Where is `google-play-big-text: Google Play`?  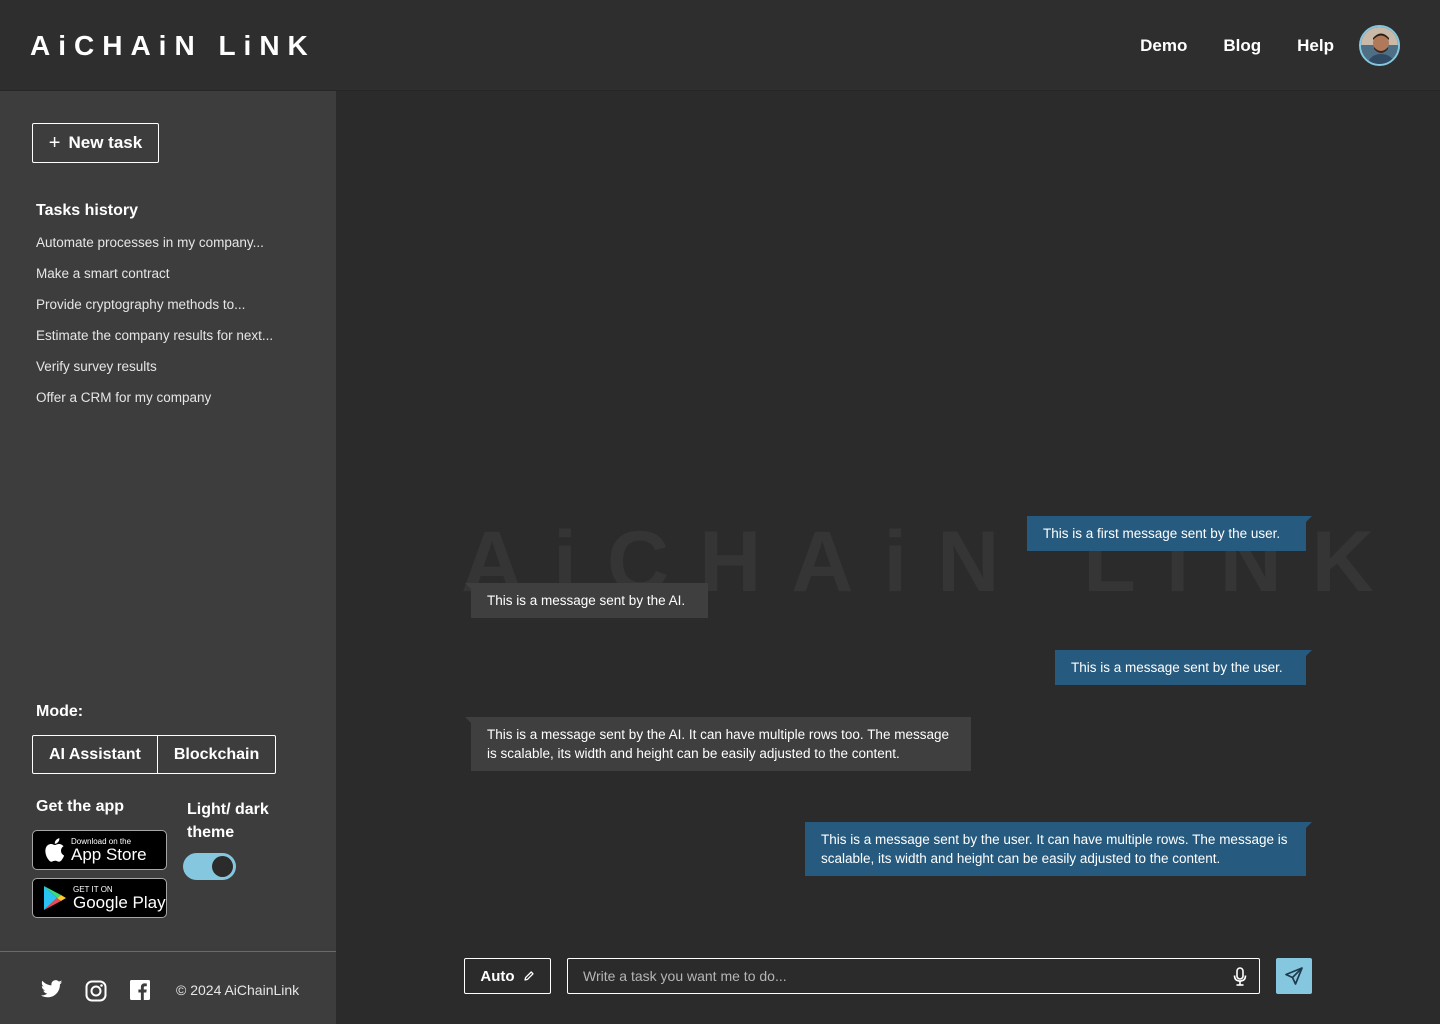 google-play-big-text: Google Play is located at coordinates (119, 902).